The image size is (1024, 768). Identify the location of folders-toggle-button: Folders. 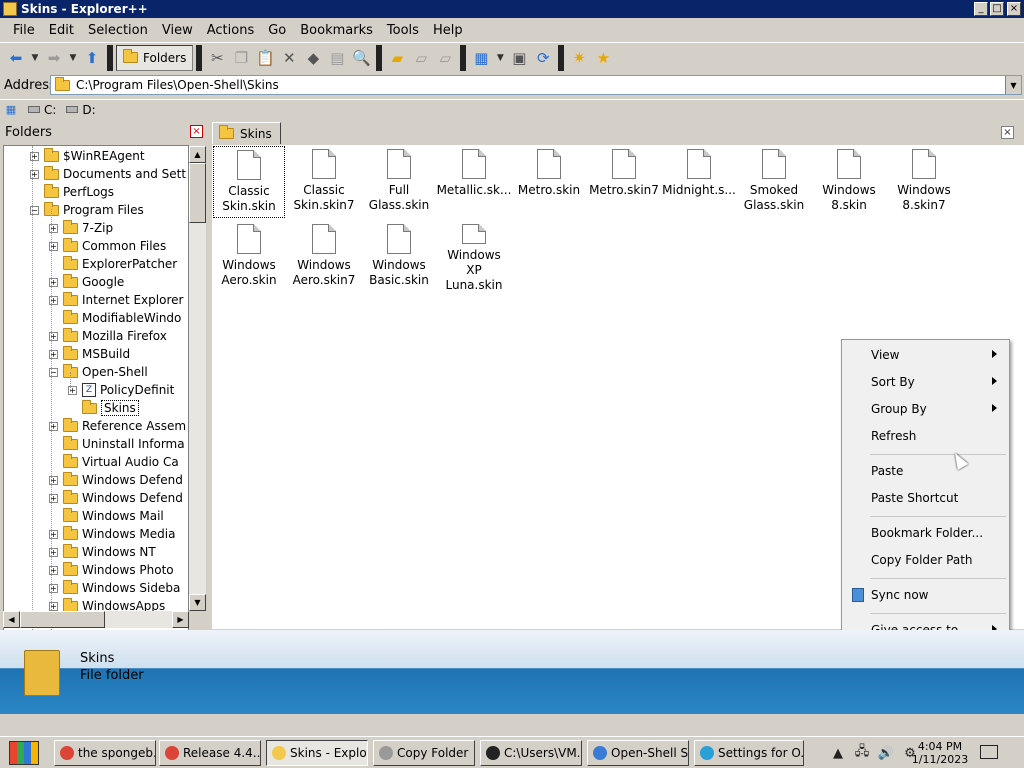
(155, 57).